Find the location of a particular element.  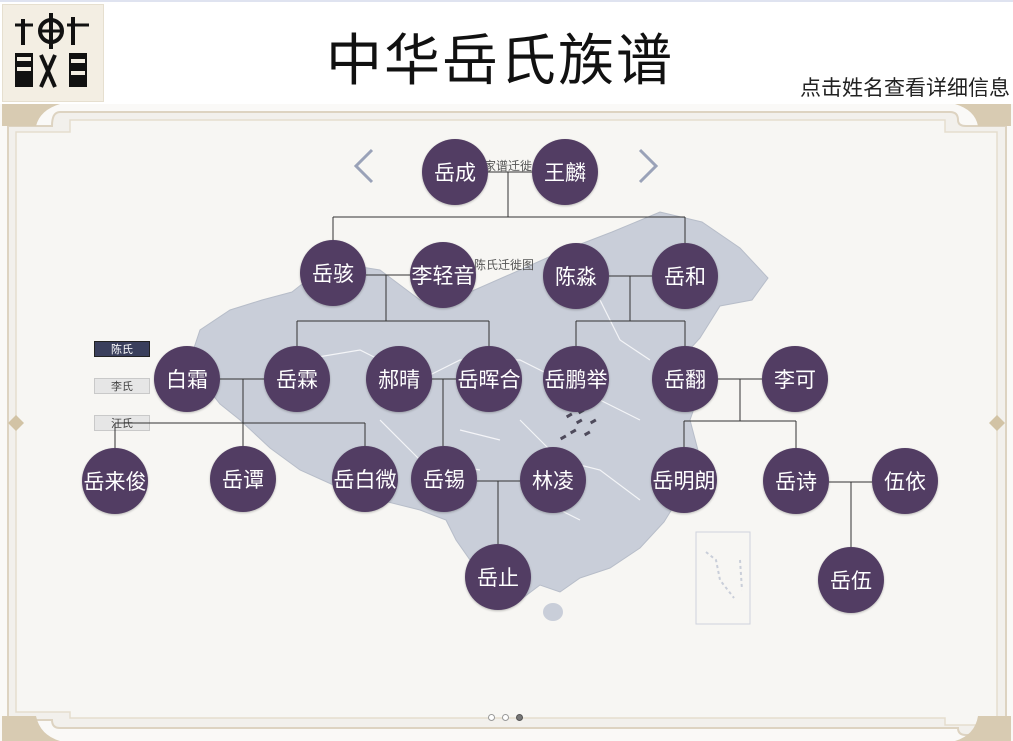

person-name: 郝晴 is located at coordinates (399, 380).